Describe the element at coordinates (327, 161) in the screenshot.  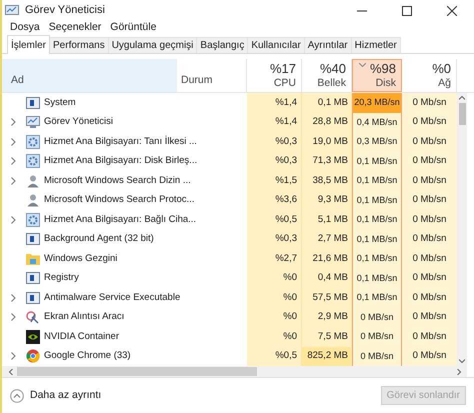
I see `memory-cell: 71,3 MB` at that location.